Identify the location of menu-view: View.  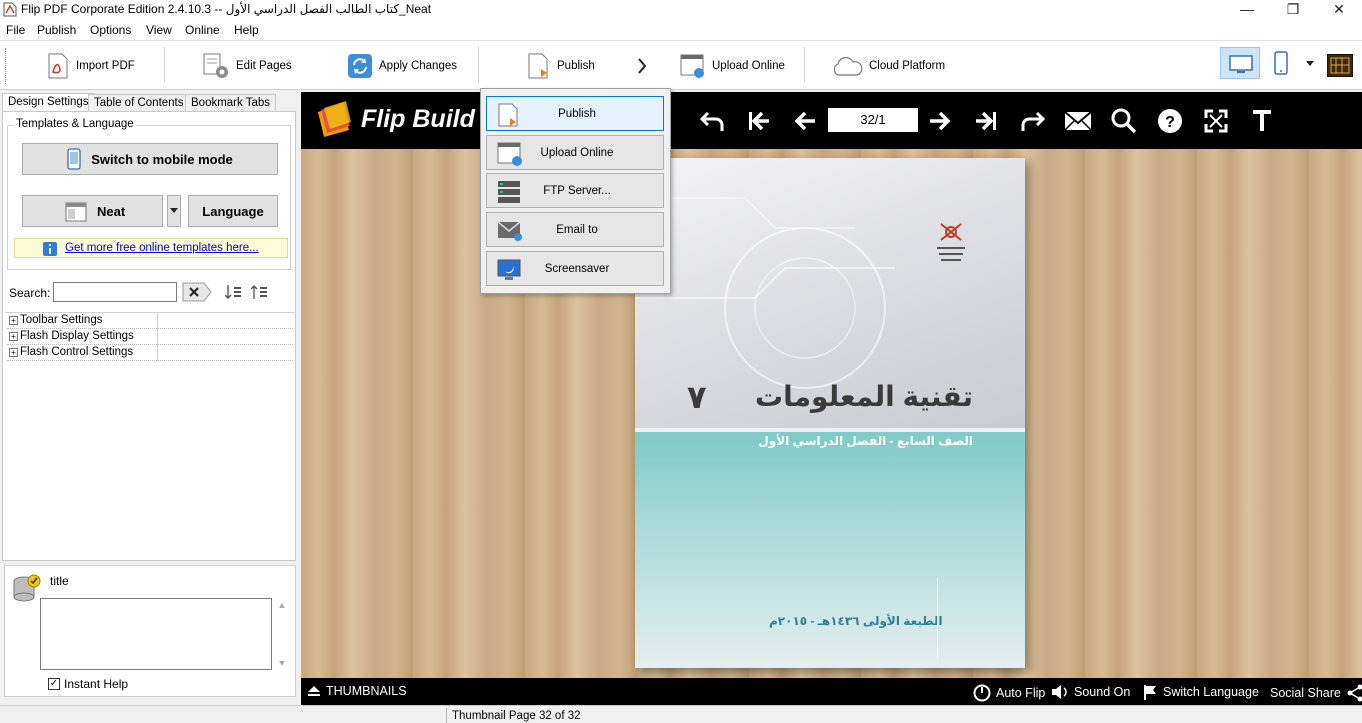
(159, 30).